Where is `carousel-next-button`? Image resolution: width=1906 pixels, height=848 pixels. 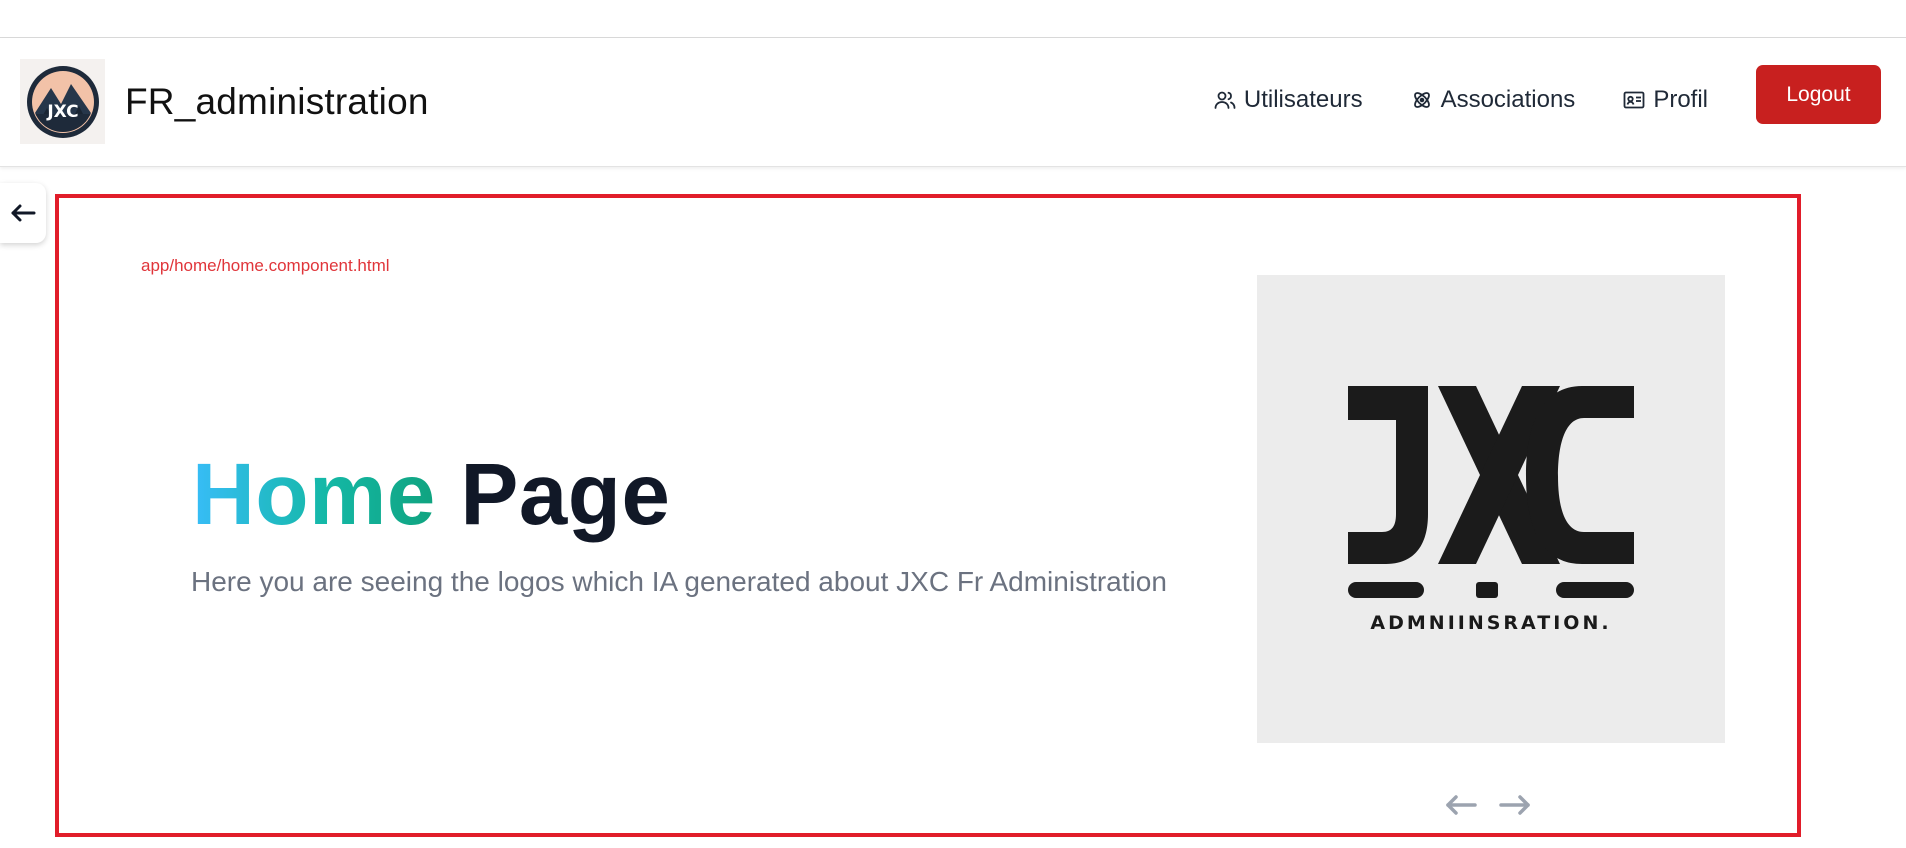 carousel-next-button is located at coordinates (1515, 807).